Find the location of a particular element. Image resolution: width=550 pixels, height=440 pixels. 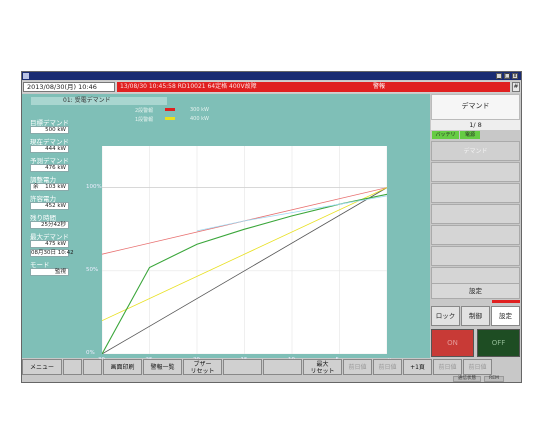

legend-label: 1段警報 is located at coordinates (144, 120).